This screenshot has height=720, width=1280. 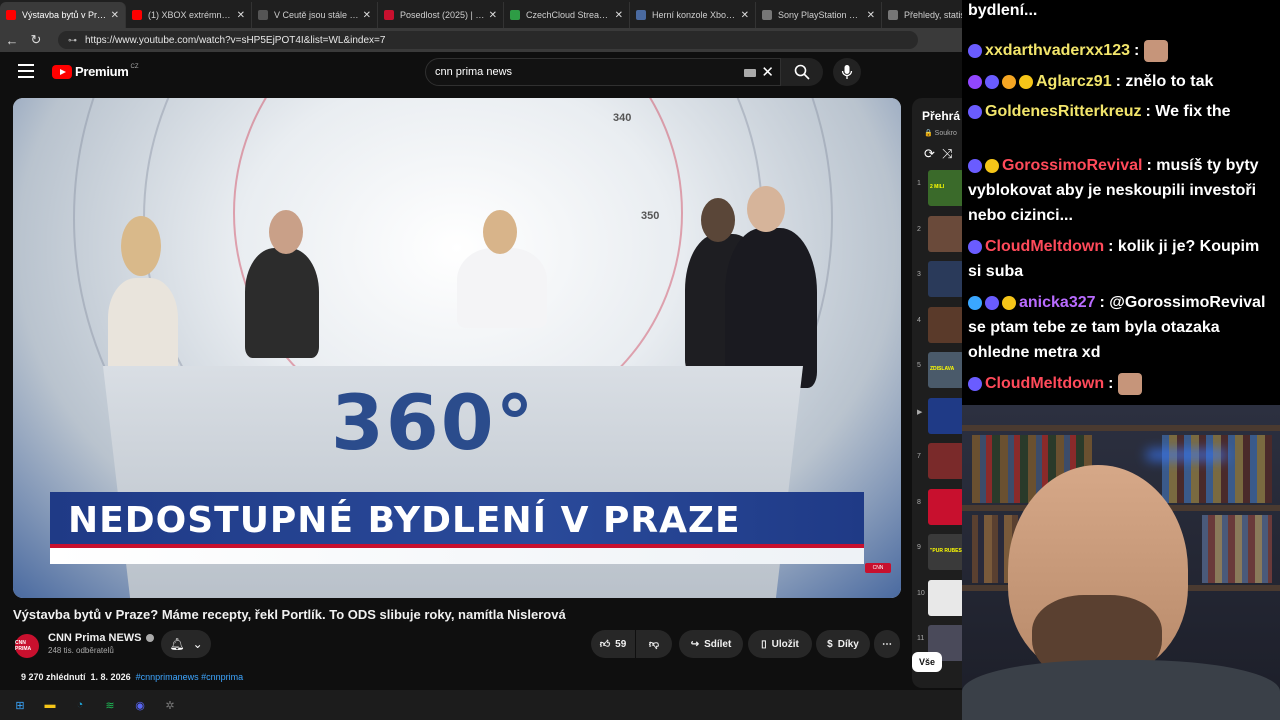 What do you see at coordinates (941, 116) in the screenshot?
I see `playlist-title: Přehrá` at bounding box center [941, 116].